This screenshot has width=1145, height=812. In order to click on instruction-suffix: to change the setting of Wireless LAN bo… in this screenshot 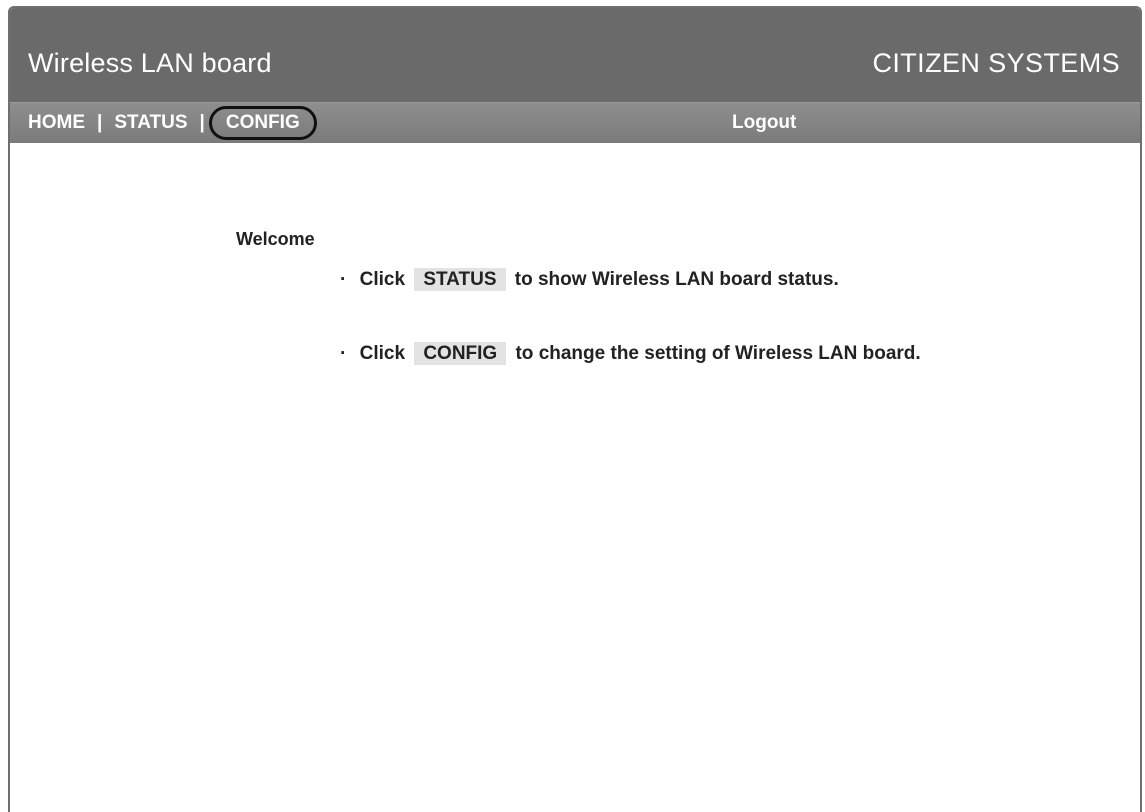, I will do `click(718, 353)`.